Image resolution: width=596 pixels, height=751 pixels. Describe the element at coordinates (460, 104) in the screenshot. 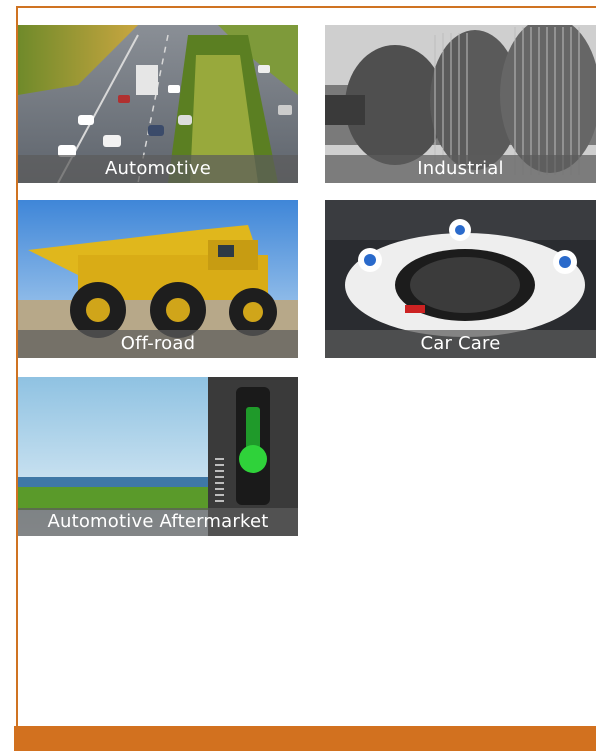

I see `category-tile-industrial: Industrial` at that location.